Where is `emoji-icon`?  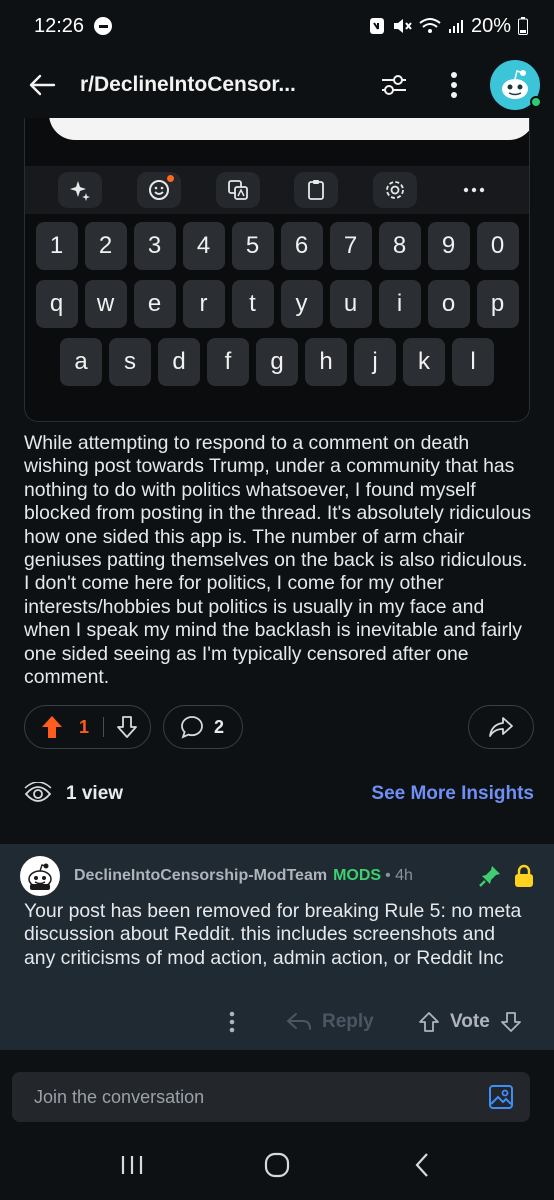
emoji-icon is located at coordinates (158, 190).